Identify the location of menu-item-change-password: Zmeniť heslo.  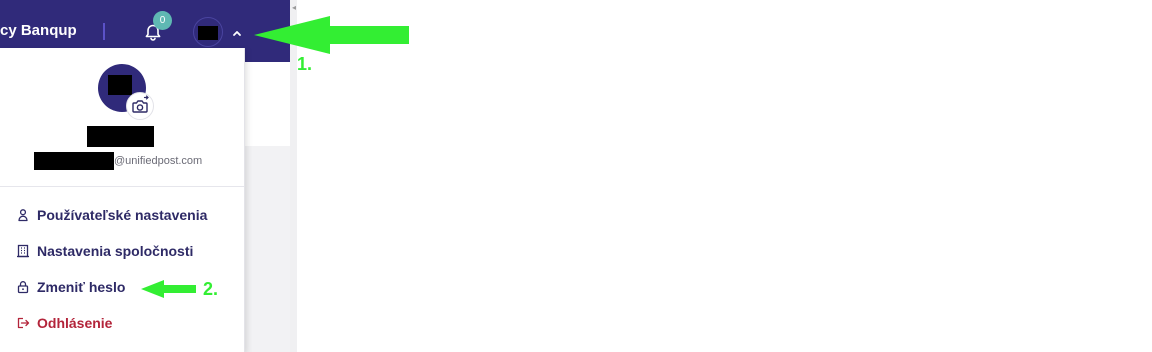
(70, 287).